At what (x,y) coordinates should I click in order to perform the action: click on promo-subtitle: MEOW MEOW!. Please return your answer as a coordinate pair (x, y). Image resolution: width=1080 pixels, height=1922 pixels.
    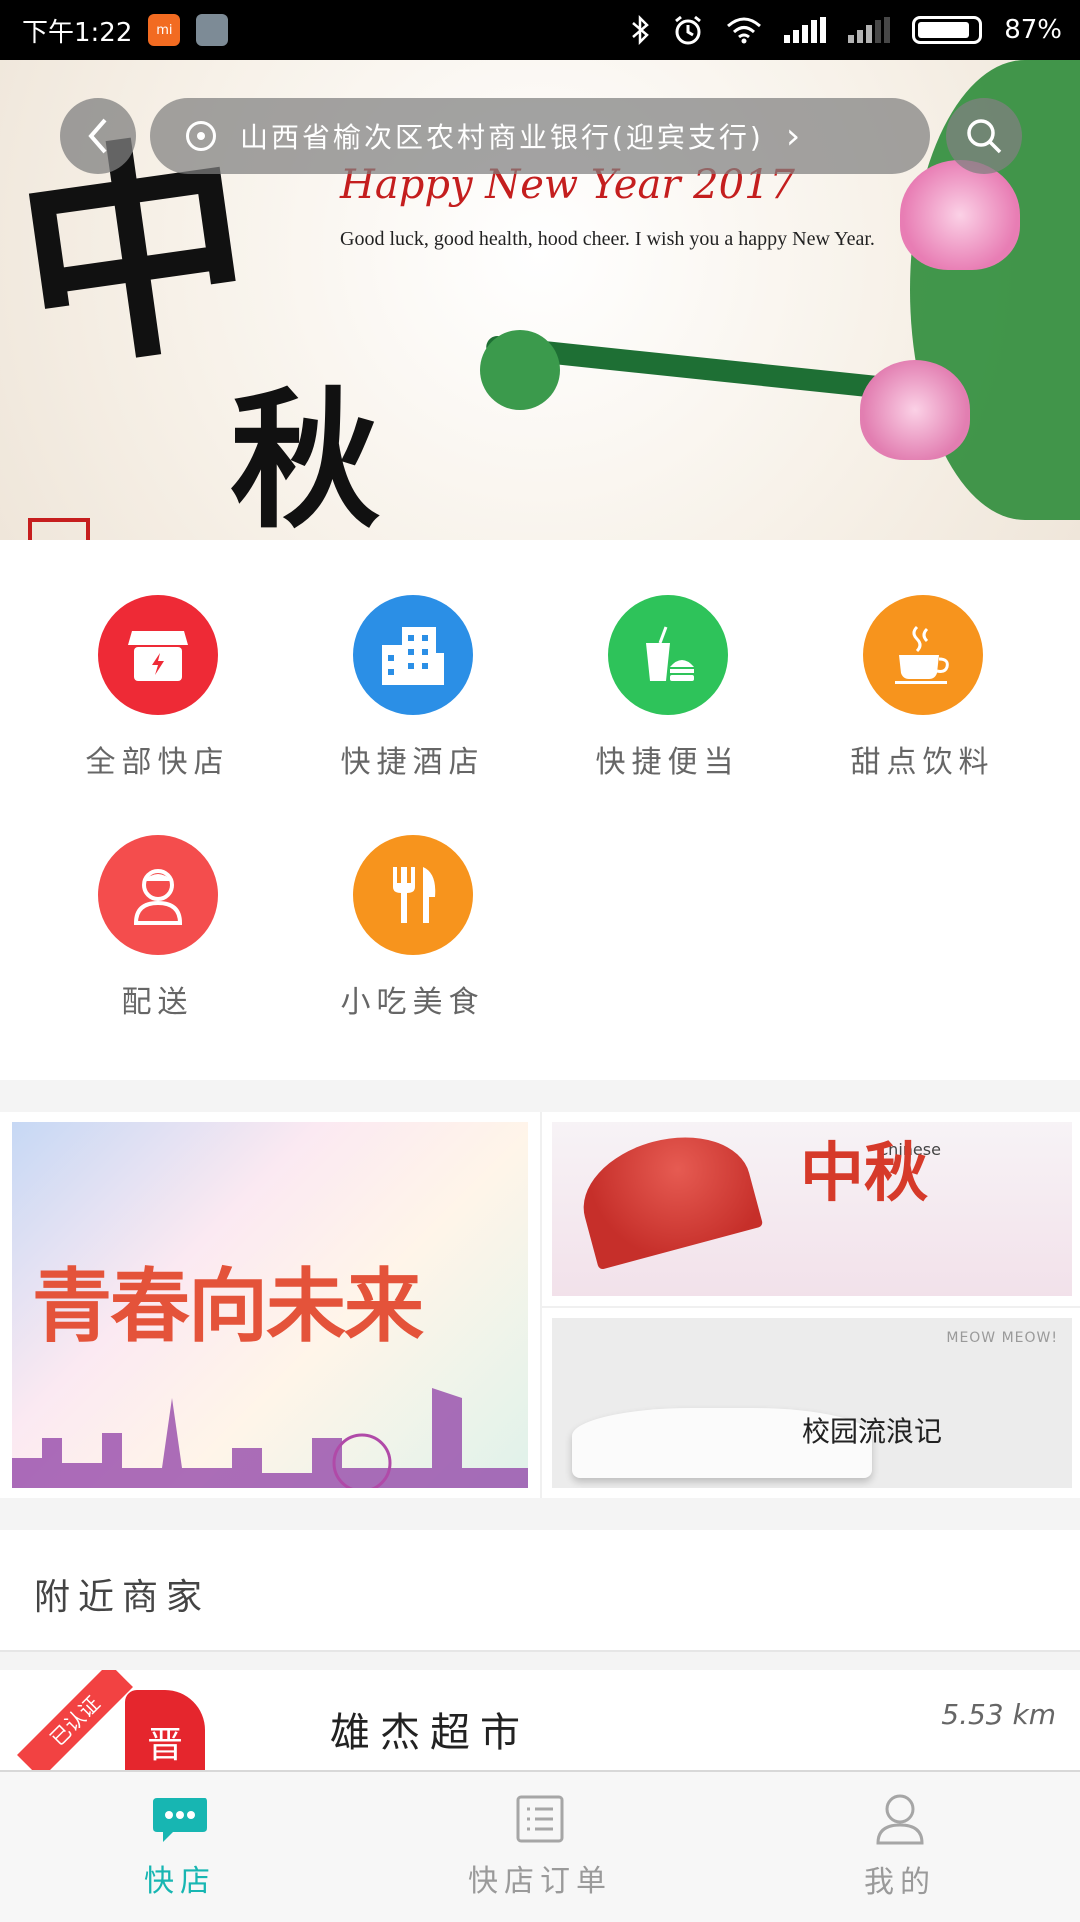
    Looking at the image, I should click on (1002, 1338).